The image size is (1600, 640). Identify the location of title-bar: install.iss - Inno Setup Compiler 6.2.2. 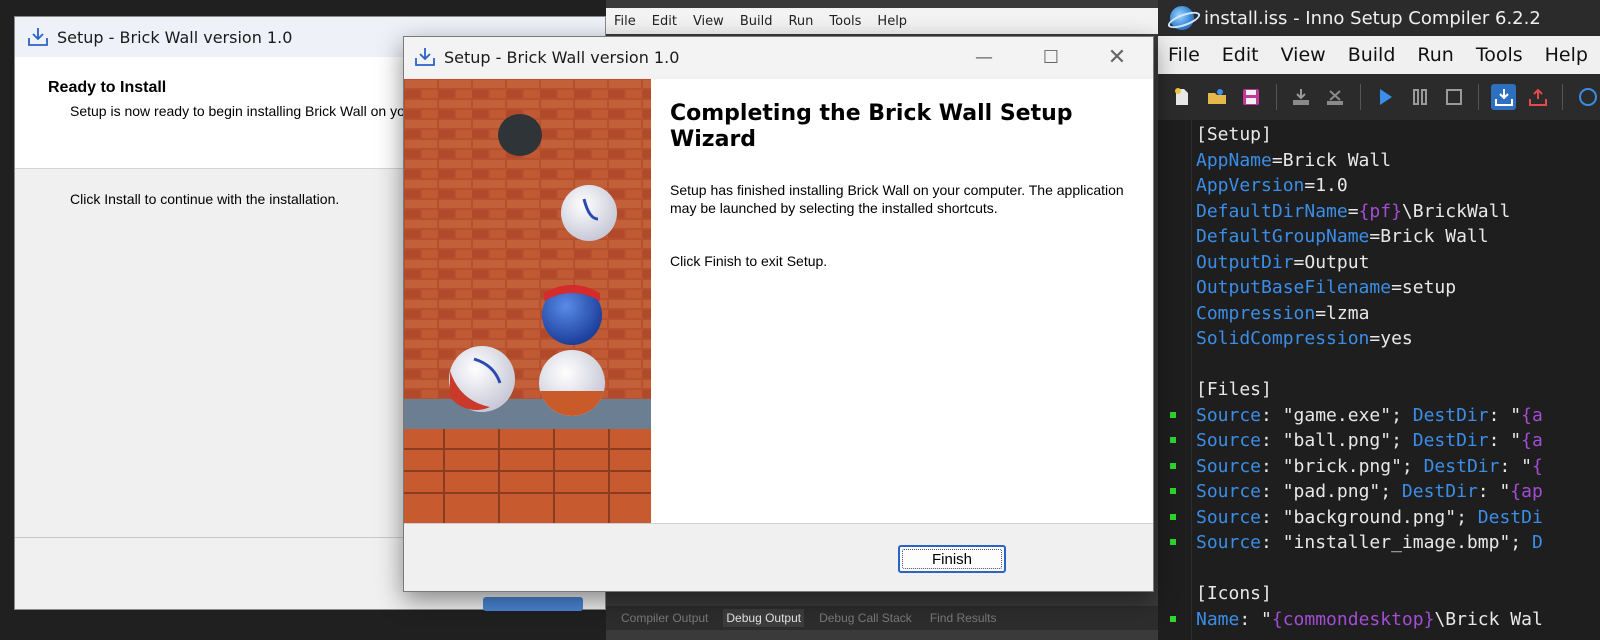
(1379, 18).